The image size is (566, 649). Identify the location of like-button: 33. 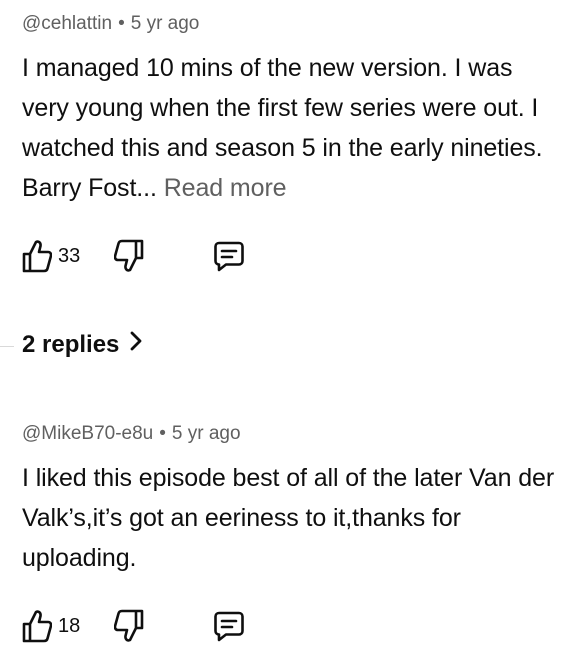
(60, 256).